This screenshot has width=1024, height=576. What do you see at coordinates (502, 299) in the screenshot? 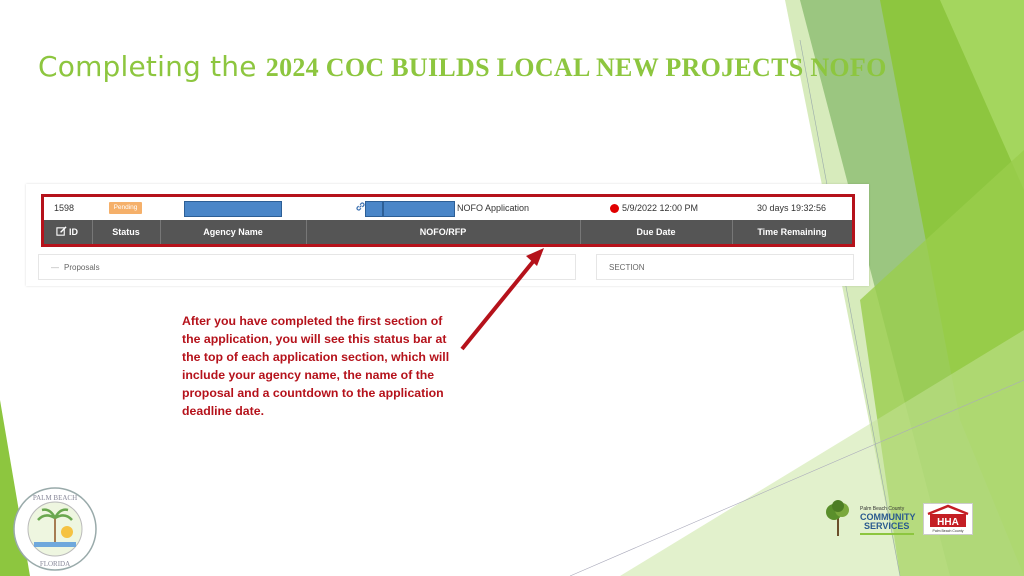
I see `callout-arrow` at bounding box center [502, 299].